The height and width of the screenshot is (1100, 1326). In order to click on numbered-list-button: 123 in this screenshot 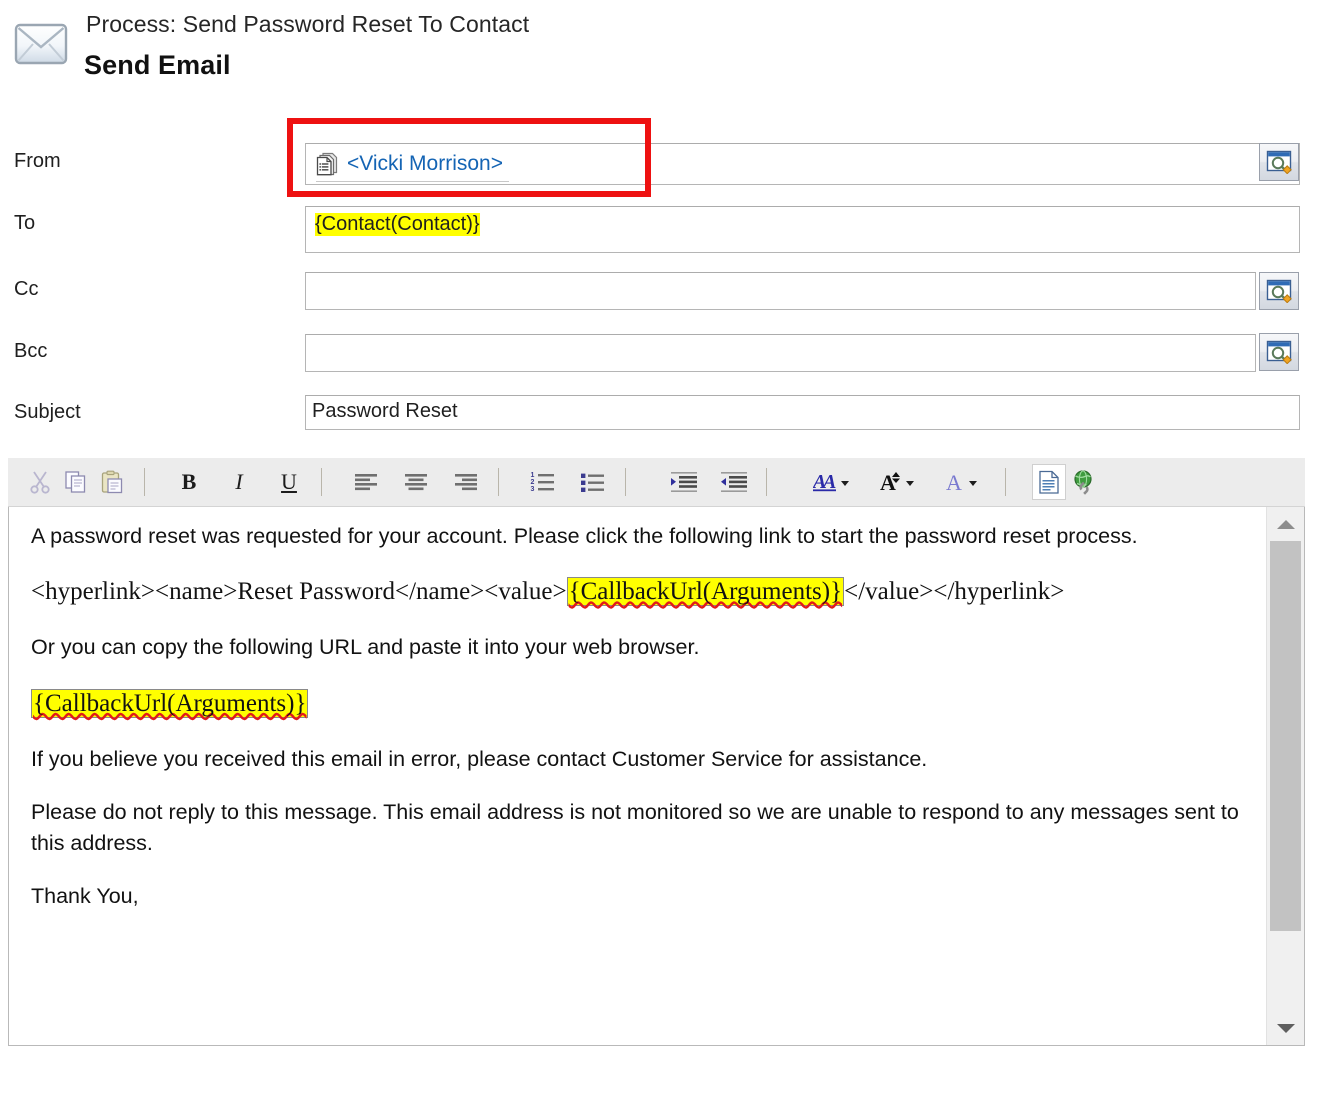, I will do `click(543, 482)`.